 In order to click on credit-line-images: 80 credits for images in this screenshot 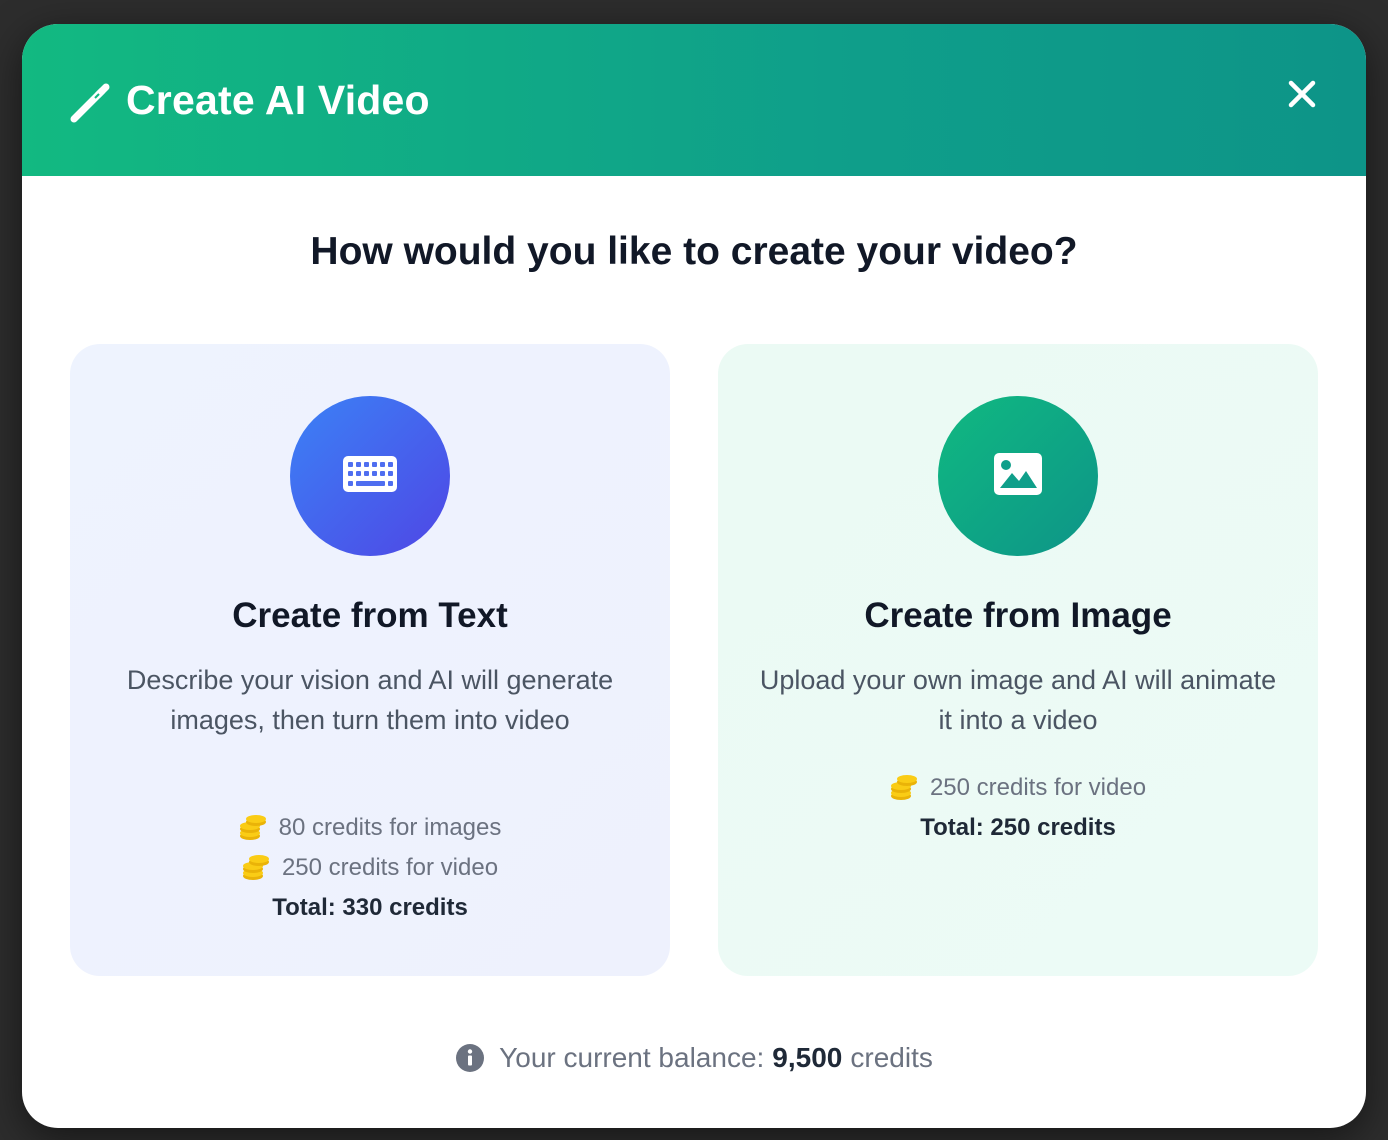, I will do `click(370, 828)`.